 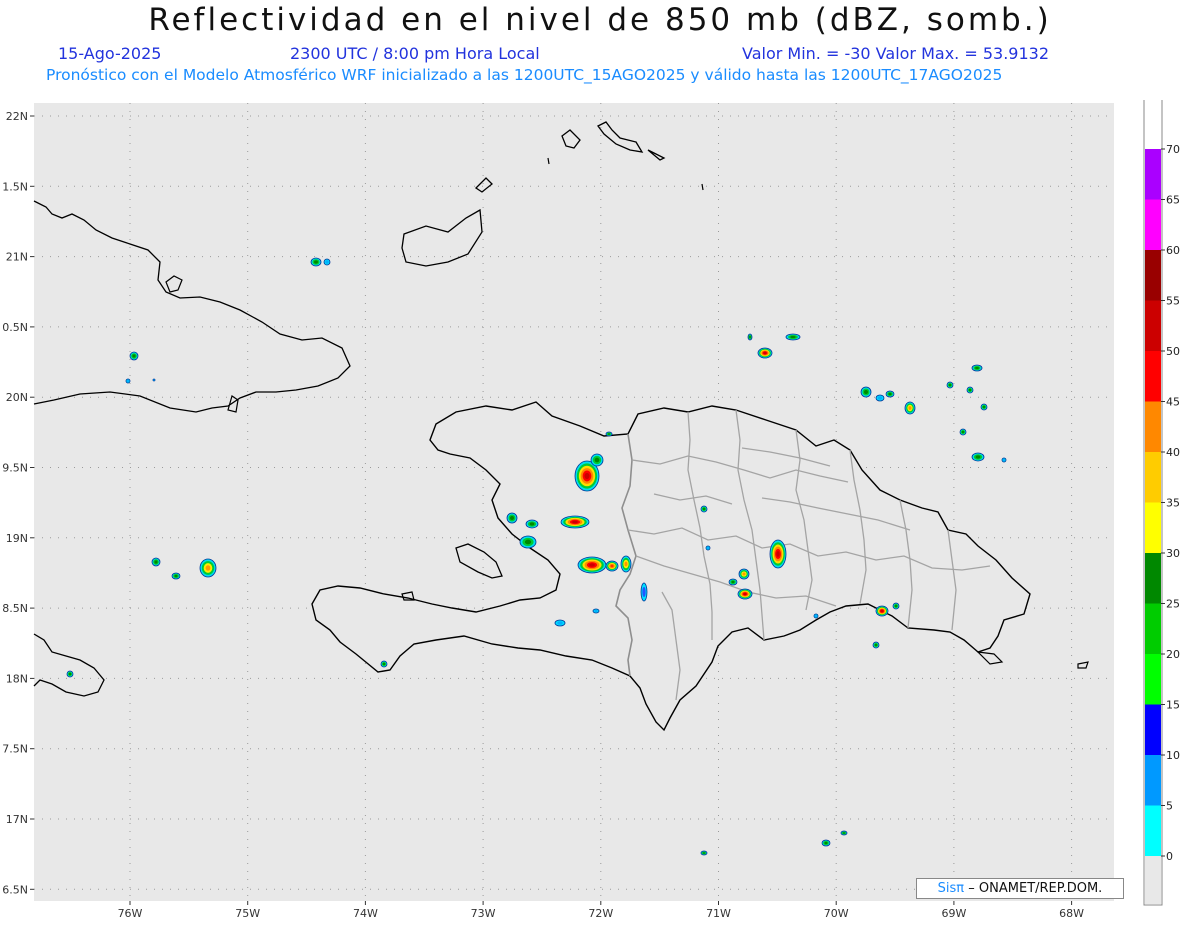 I want to click on colorbar-label: 5, so click(x=1169, y=806).